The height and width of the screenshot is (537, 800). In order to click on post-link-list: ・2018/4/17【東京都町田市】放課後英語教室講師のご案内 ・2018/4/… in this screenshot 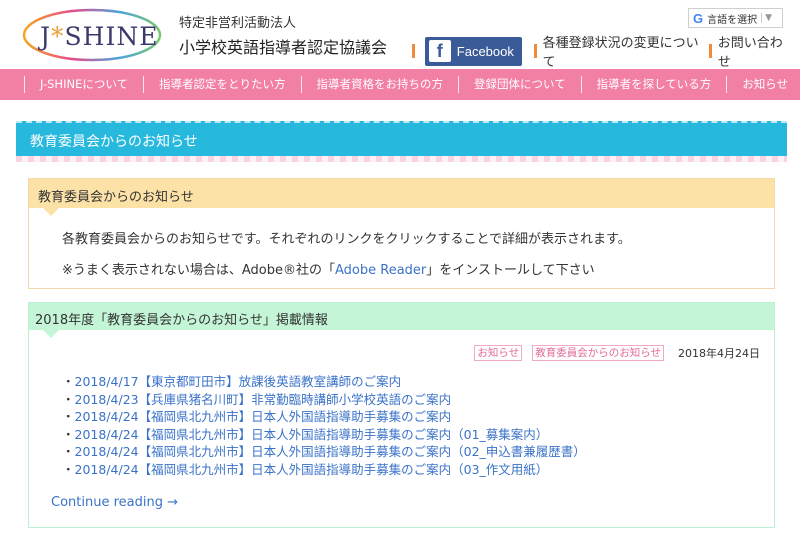, I will do `click(324, 425)`.